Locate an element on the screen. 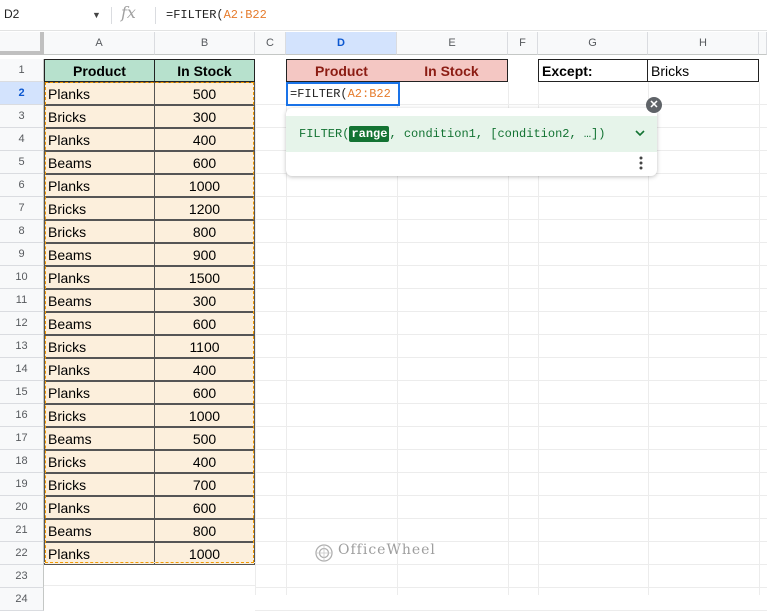 This screenshot has width=767, height=611. row-header-7: 7 is located at coordinates (22, 208).